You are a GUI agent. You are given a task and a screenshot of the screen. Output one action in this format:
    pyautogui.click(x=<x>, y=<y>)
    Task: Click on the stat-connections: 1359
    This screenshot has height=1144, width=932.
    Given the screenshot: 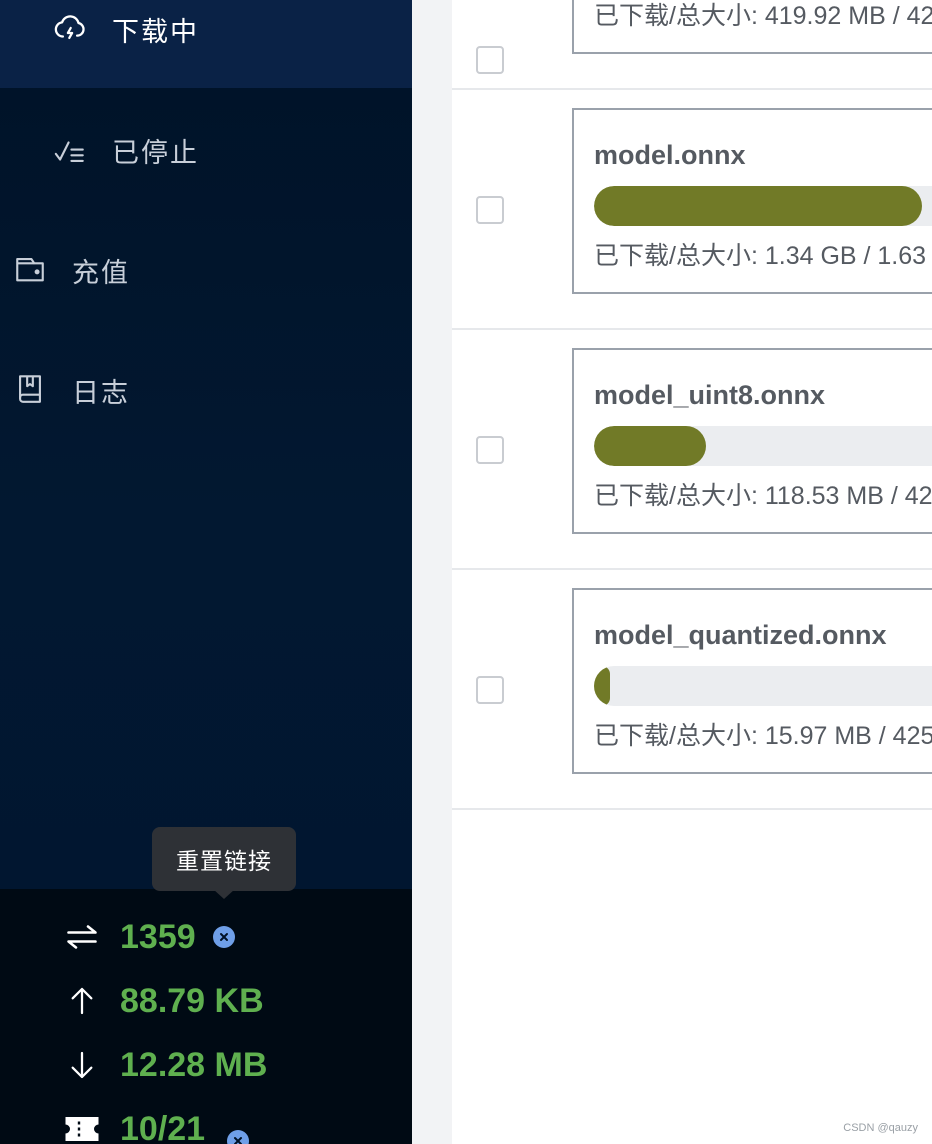 What is the action you would take?
    pyautogui.click(x=206, y=937)
    